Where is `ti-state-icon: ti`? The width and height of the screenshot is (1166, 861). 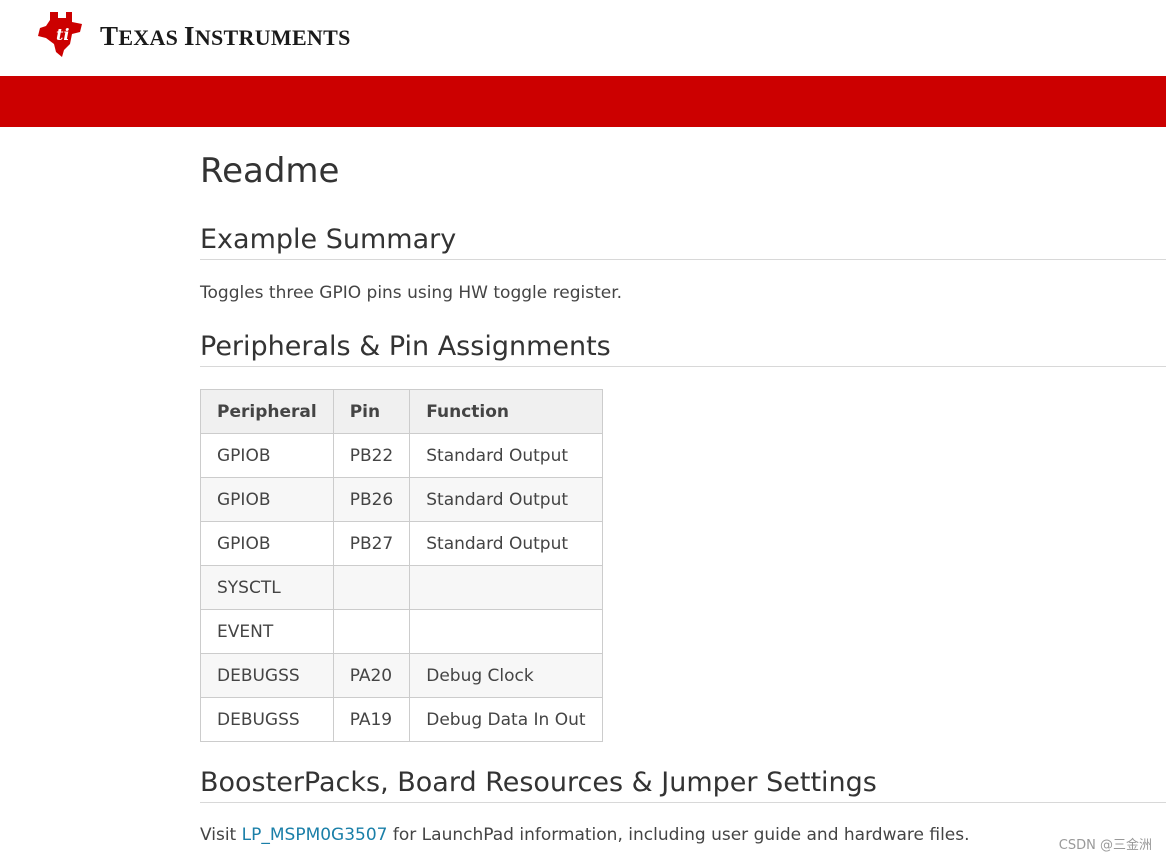
ti-state-icon: ti is located at coordinates (60, 34).